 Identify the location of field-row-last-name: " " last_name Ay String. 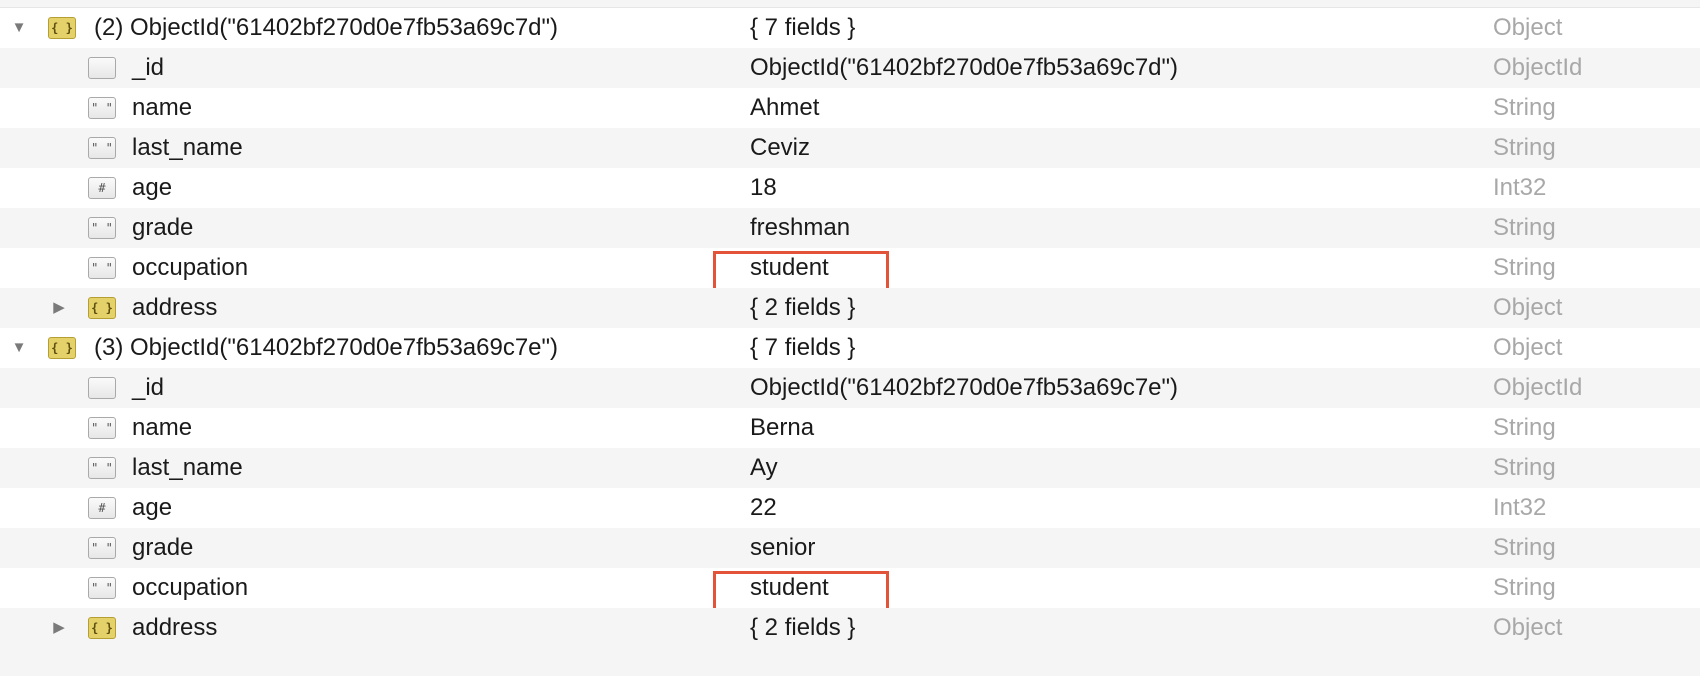
(850, 468).